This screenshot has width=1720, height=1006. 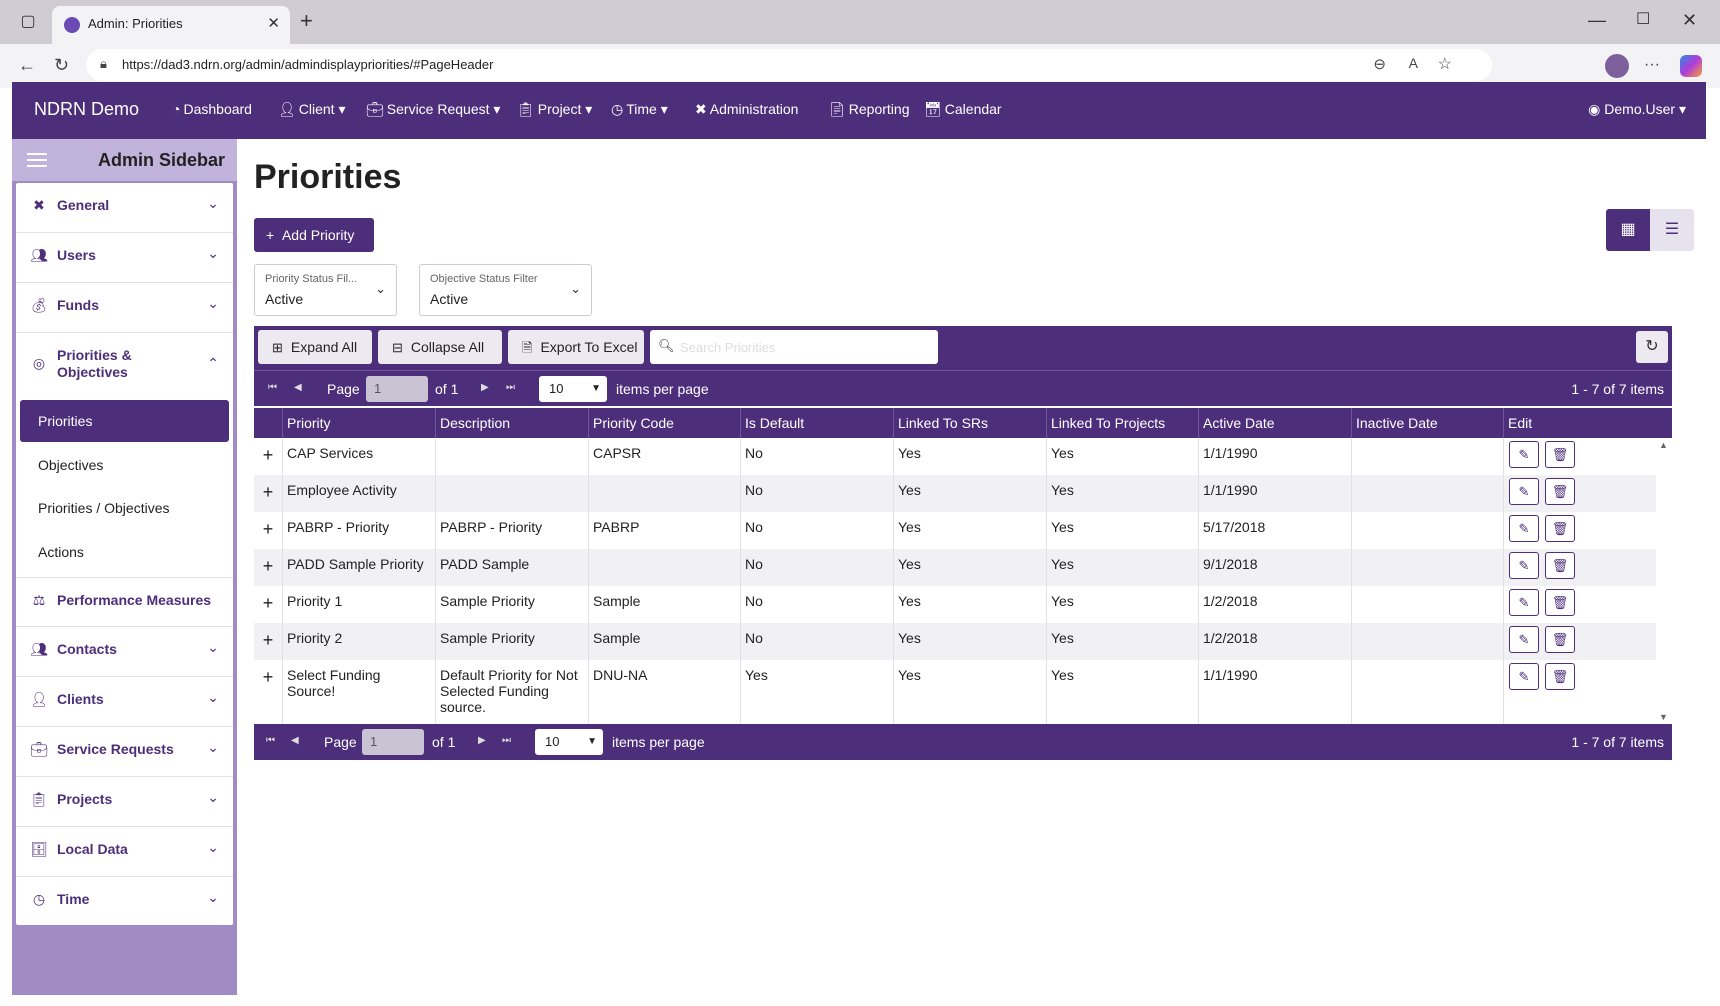 I want to click on search-input, so click(x=805, y=347).